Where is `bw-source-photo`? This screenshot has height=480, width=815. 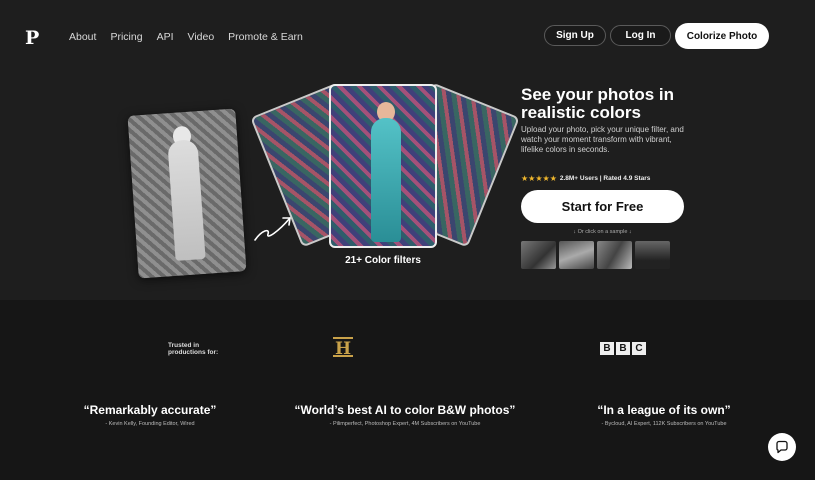 bw-source-photo is located at coordinates (187, 193).